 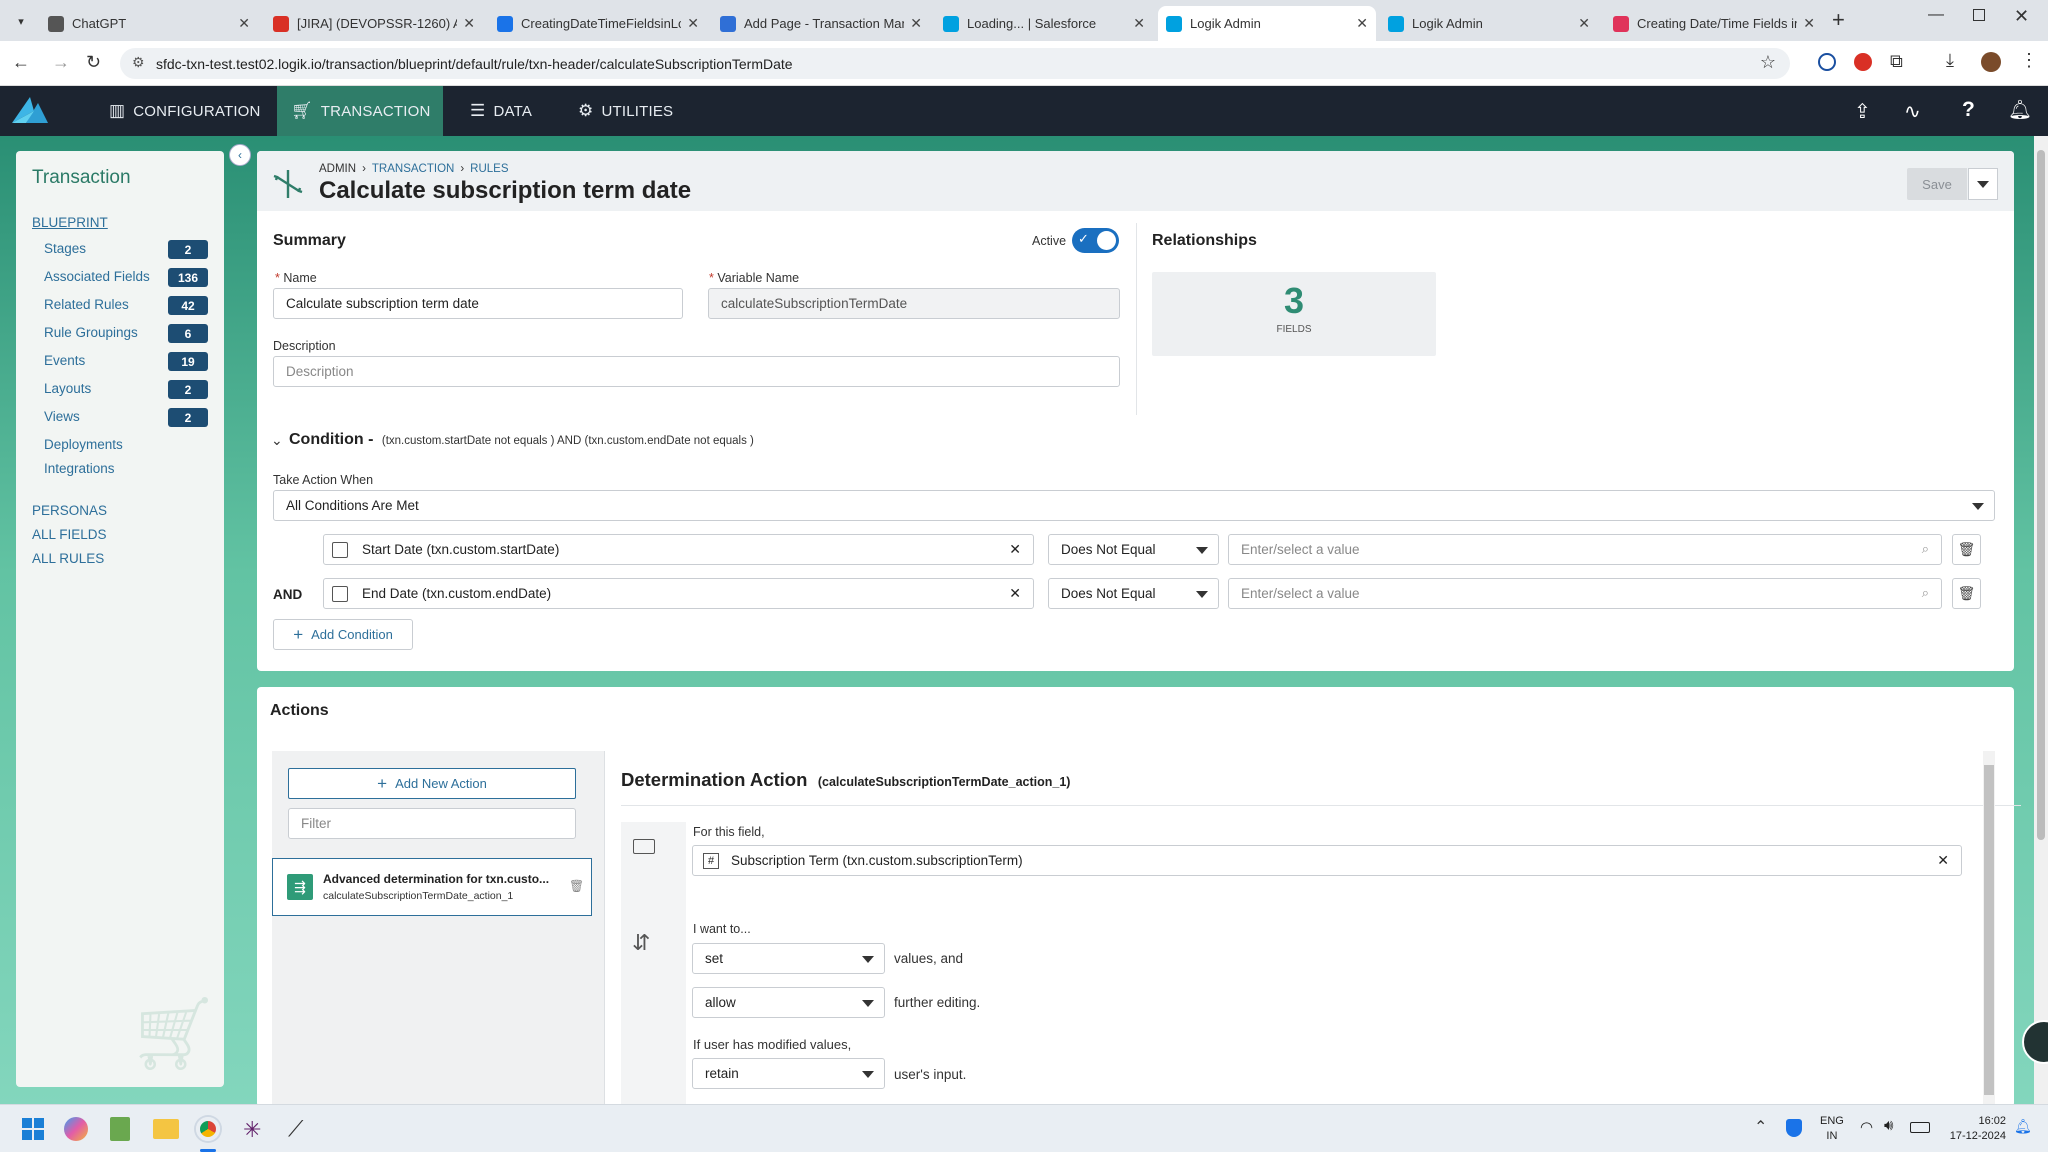 I want to click on sidebar-personas-link: PERSONAS, so click(x=69, y=510).